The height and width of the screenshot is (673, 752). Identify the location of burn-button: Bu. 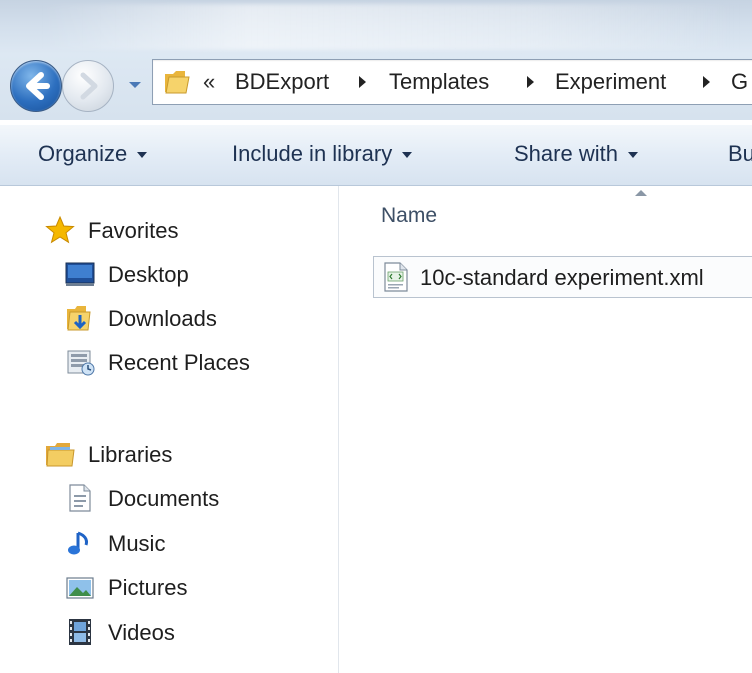
(740, 154).